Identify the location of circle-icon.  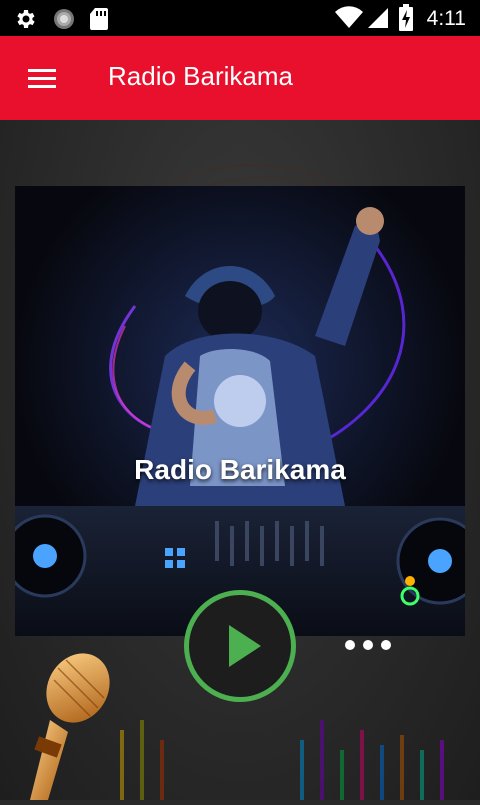
(64, 19).